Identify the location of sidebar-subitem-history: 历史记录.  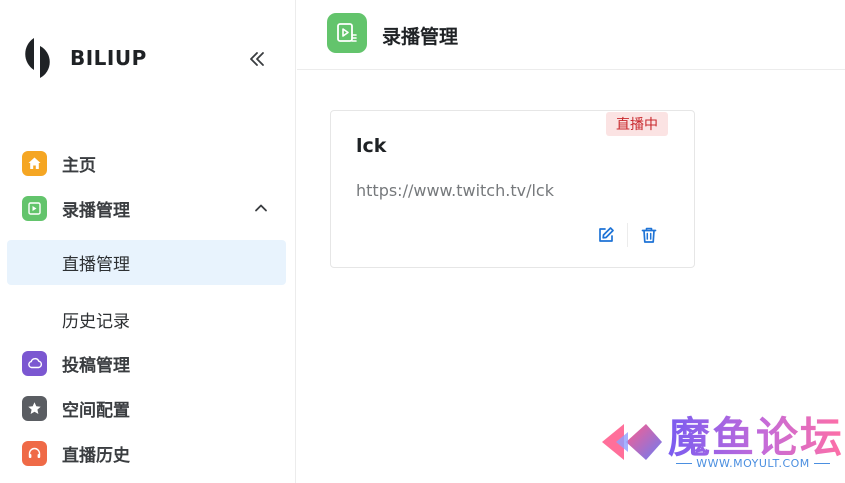
(146, 319).